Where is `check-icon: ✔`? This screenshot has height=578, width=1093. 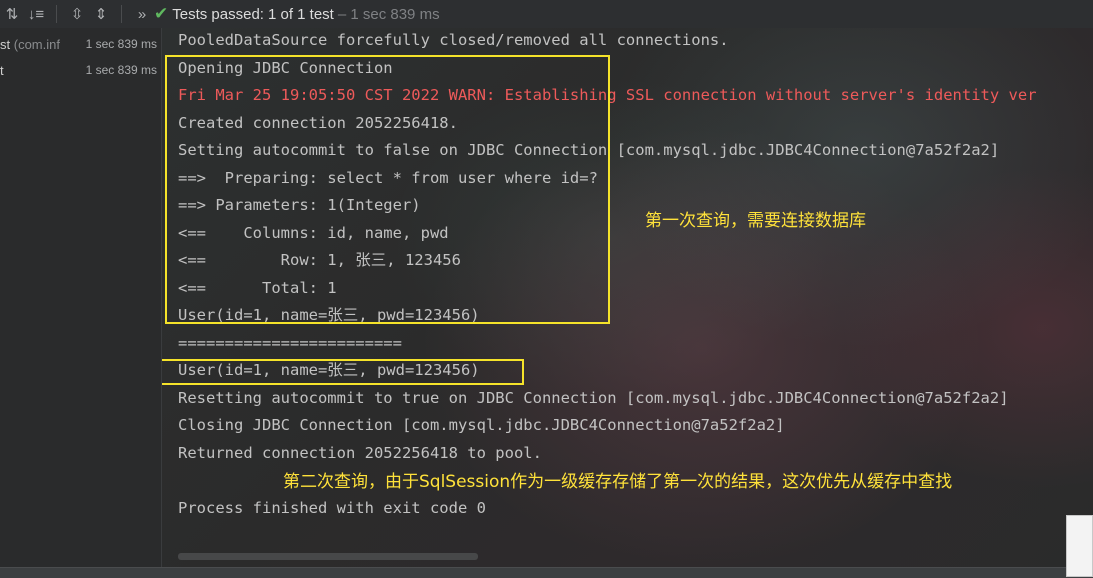 check-icon: ✔ is located at coordinates (161, 13).